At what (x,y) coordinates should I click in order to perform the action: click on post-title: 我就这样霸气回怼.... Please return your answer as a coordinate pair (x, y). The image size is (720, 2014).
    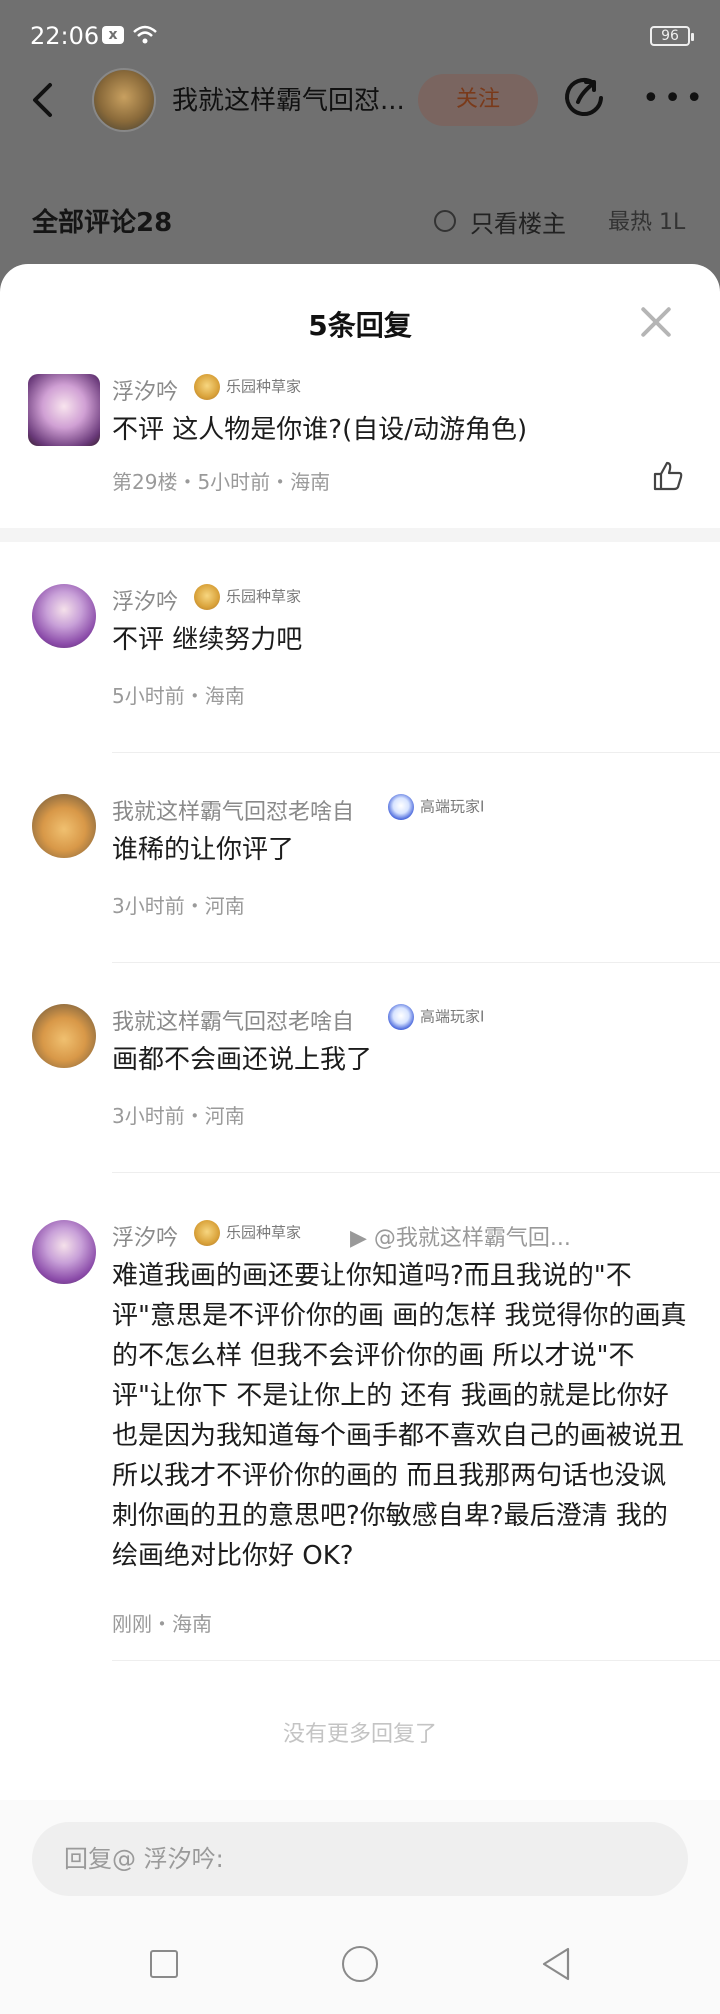
    Looking at the image, I should click on (297, 98).